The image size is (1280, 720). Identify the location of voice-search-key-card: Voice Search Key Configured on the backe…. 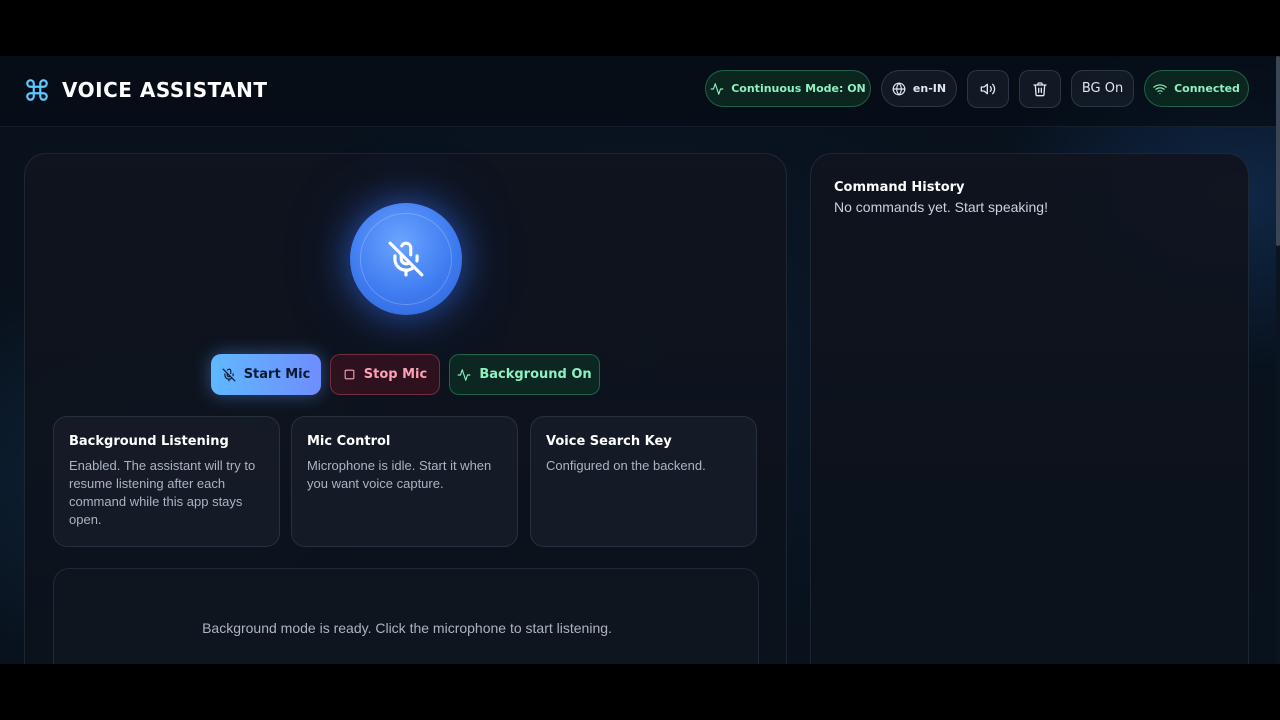
(643, 481).